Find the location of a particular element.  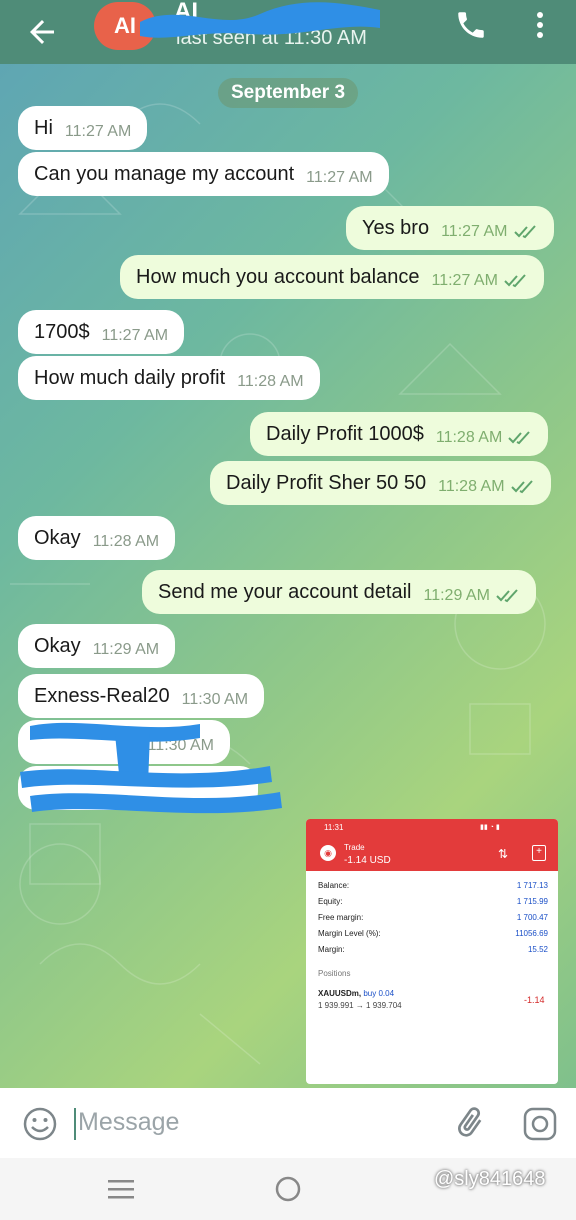

balance-row: Balance: 1 717.13 is located at coordinates (433, 885).